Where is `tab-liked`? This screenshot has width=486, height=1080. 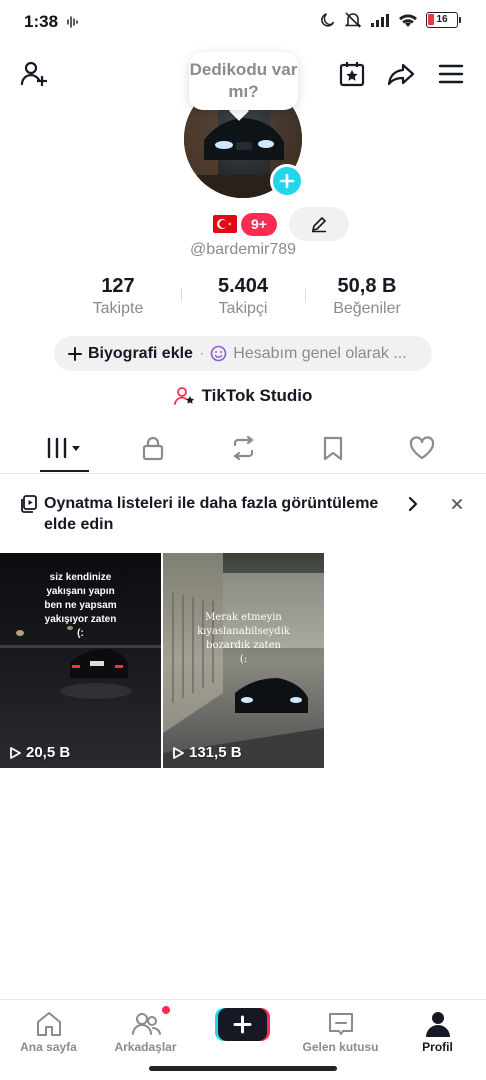
tab-liked is located at coordinates (421, 448).